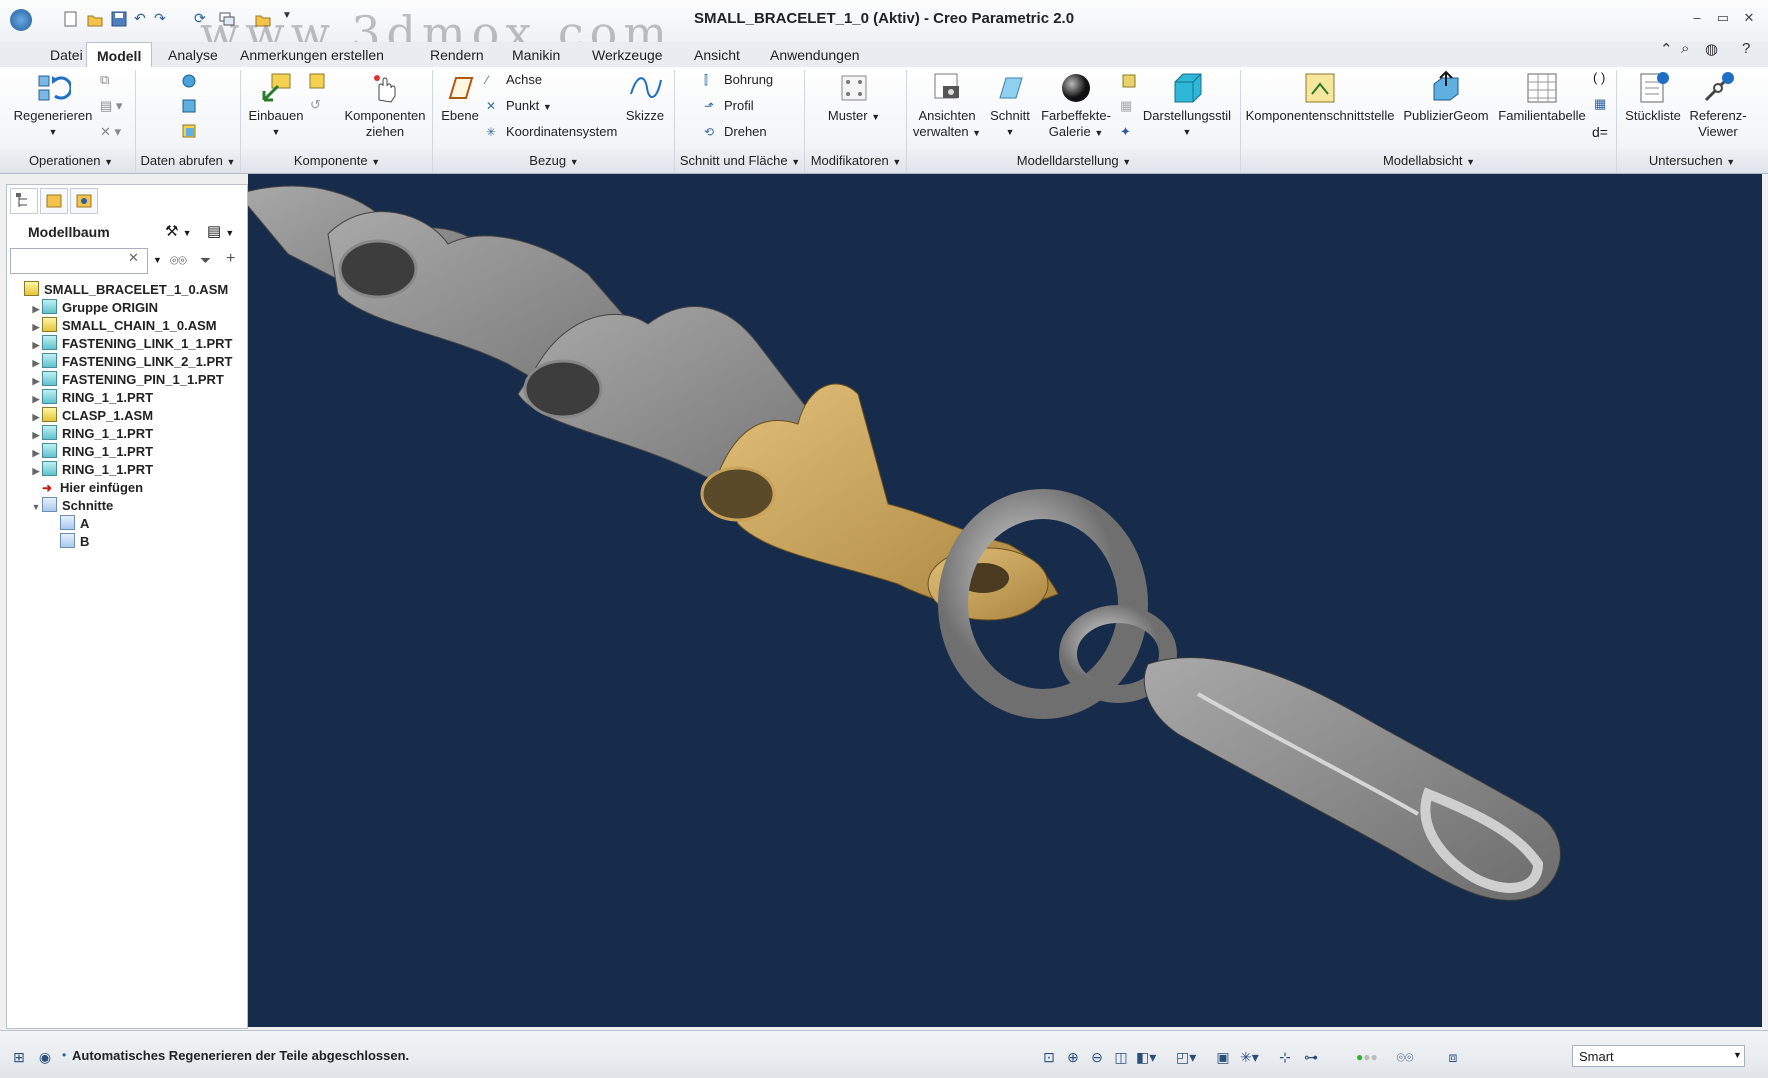 This screenshot has height=1078, width=1768. Describe the element at coordinates (1146, 1058) in the screenshot. I see `view-orientation-icon: ◧▾` at that location.